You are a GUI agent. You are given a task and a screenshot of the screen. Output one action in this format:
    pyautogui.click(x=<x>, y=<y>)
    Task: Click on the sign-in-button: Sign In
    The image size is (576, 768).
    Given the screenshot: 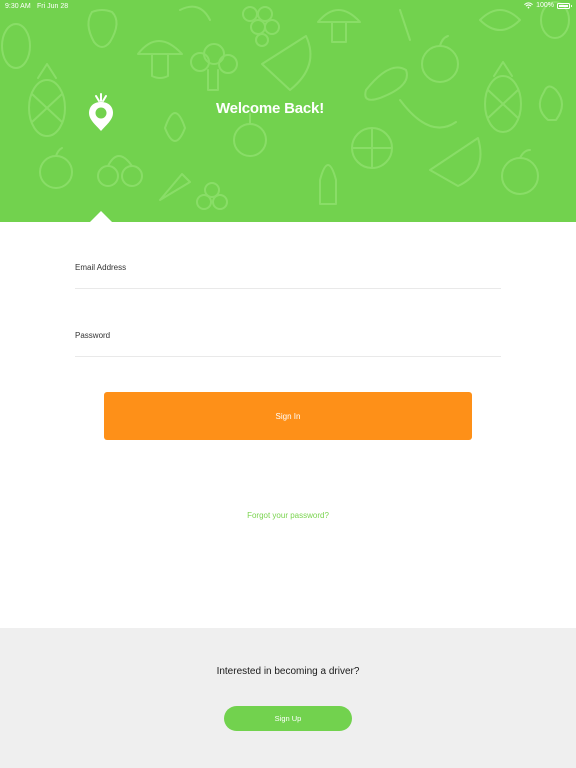 What is the action you would take?
    pyautogui.click(x=288, y=416)
    